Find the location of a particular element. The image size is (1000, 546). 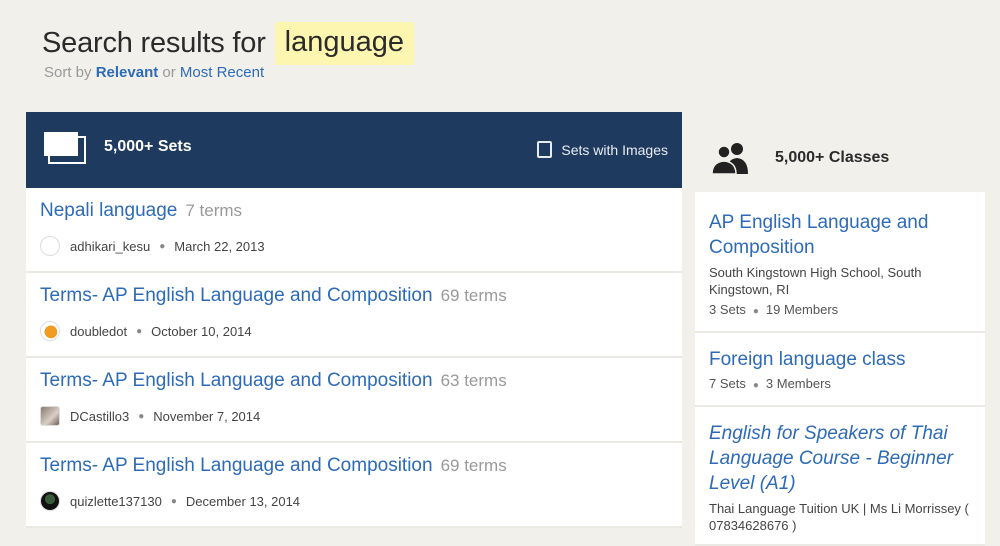

sort-or-text: or is located at coordinates (169, 72).